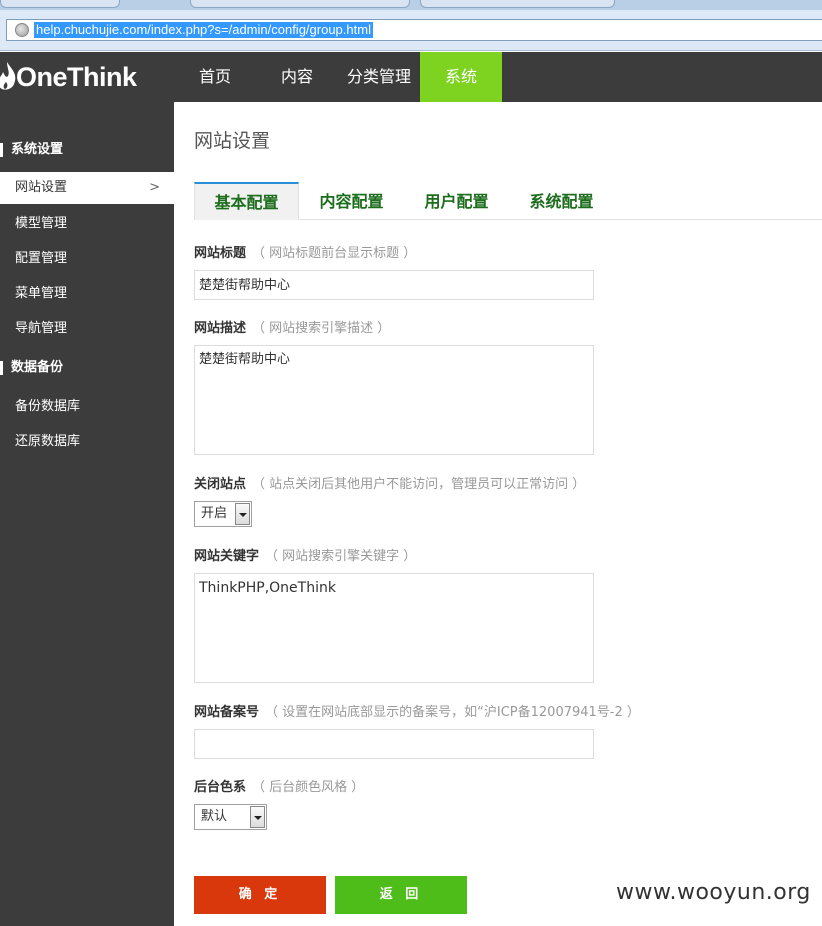 The height and width of the screenshot is (926, 822). What do you see at coordinates (341, 556) in the screenshot?
I see `field-hint: （ 网站搜索引擎关键字 ）` at bounding box center [341, 556].